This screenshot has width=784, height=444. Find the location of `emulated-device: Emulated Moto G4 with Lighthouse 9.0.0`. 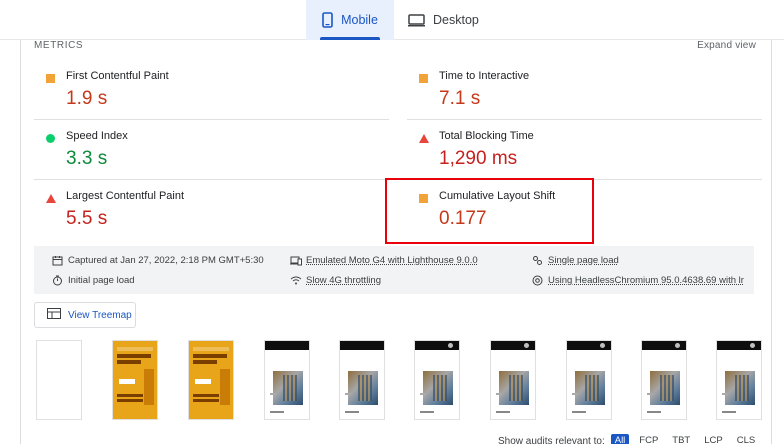

emulated-device: Emulated Moto G4 with Lighthouse 9.0.0 is located at coordinates (405, 260).